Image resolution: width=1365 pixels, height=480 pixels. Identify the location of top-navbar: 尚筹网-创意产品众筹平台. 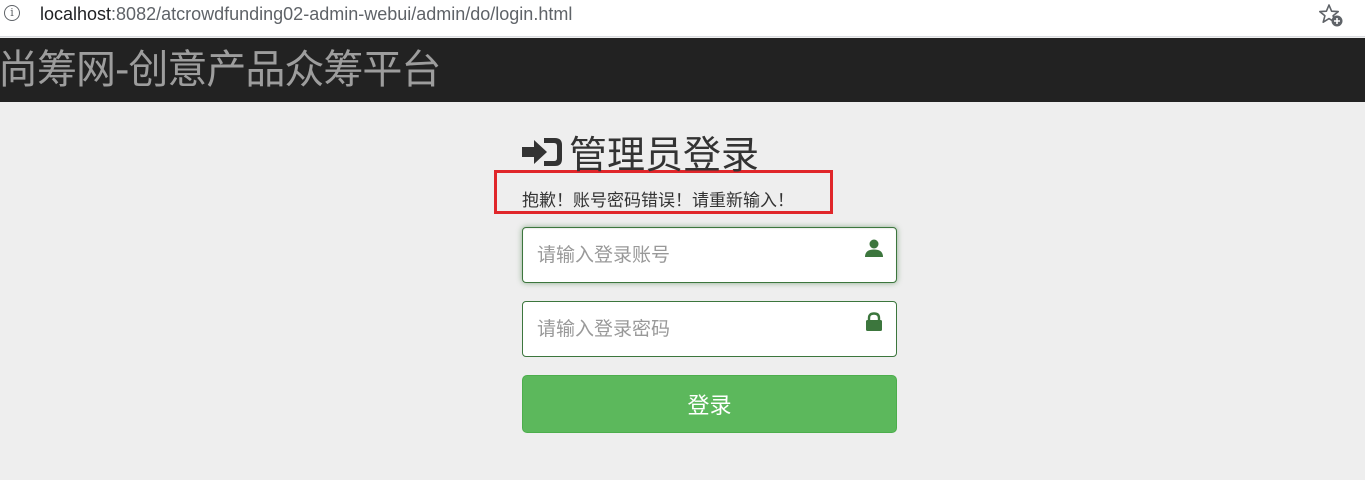
(682, 70).